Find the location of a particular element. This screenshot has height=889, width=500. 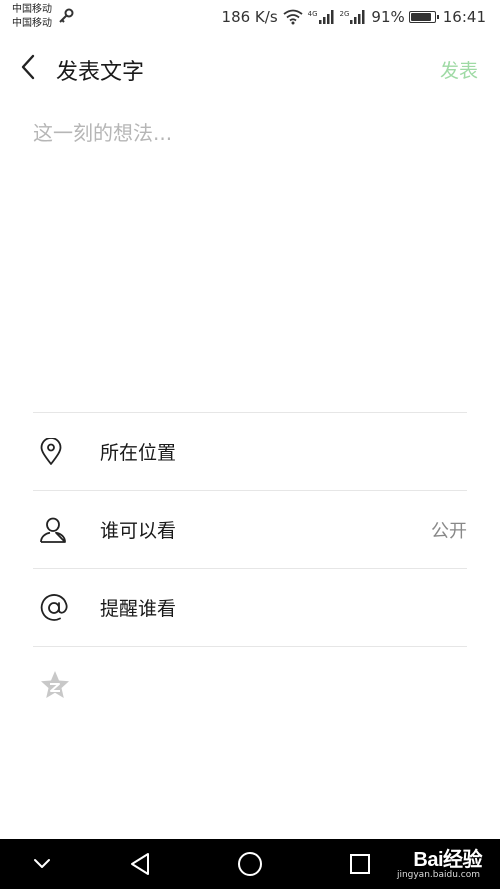

wifi-icon is located at coordinates (293, 17).